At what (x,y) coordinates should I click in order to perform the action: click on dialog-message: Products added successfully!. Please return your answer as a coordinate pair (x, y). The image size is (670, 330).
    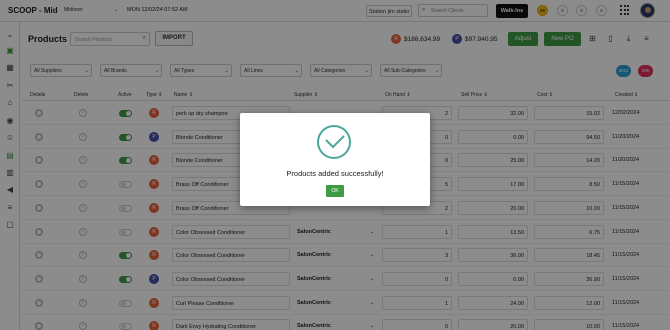
    Looking at the image, I should click on (335, 173).